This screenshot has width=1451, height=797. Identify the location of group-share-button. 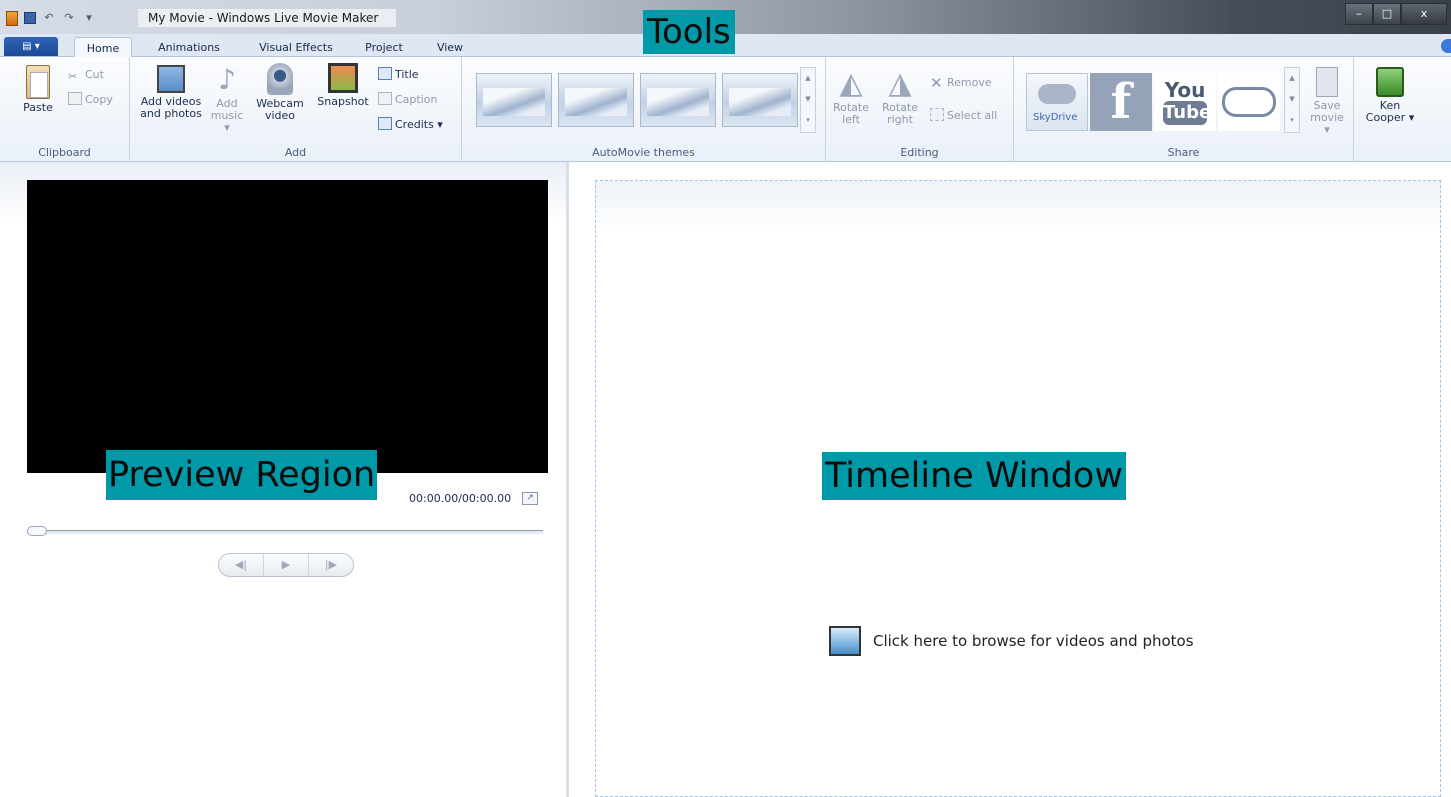
(1249, 102).